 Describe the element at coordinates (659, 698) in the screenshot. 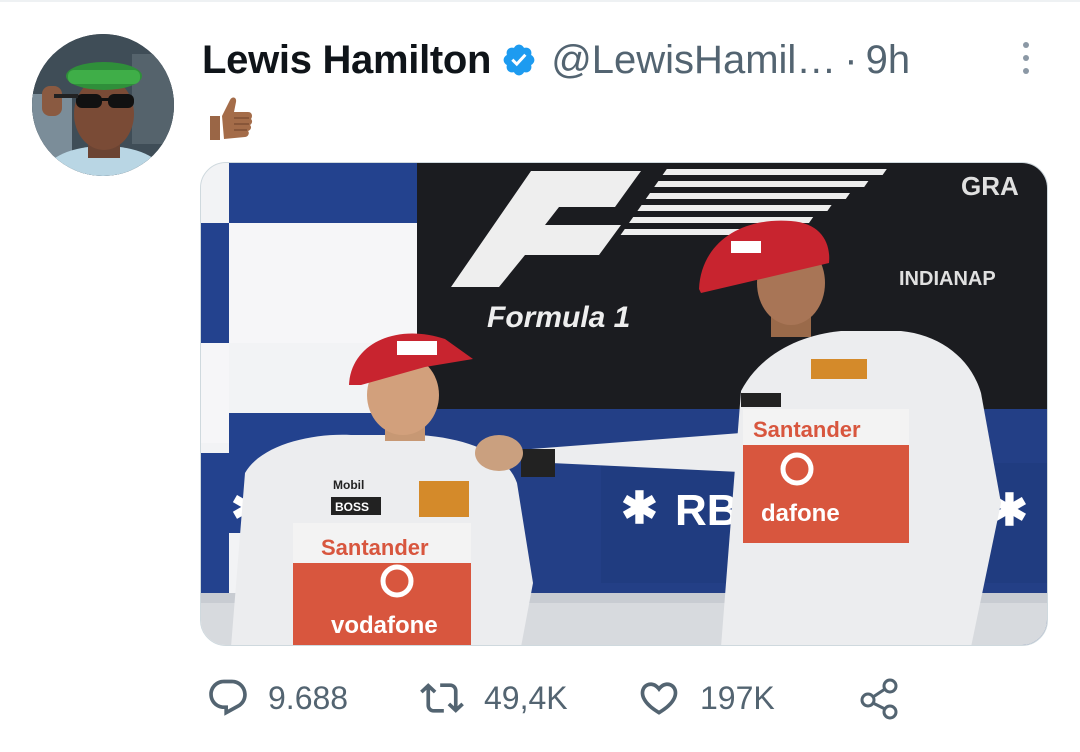

I see `heart-icon` at that location.